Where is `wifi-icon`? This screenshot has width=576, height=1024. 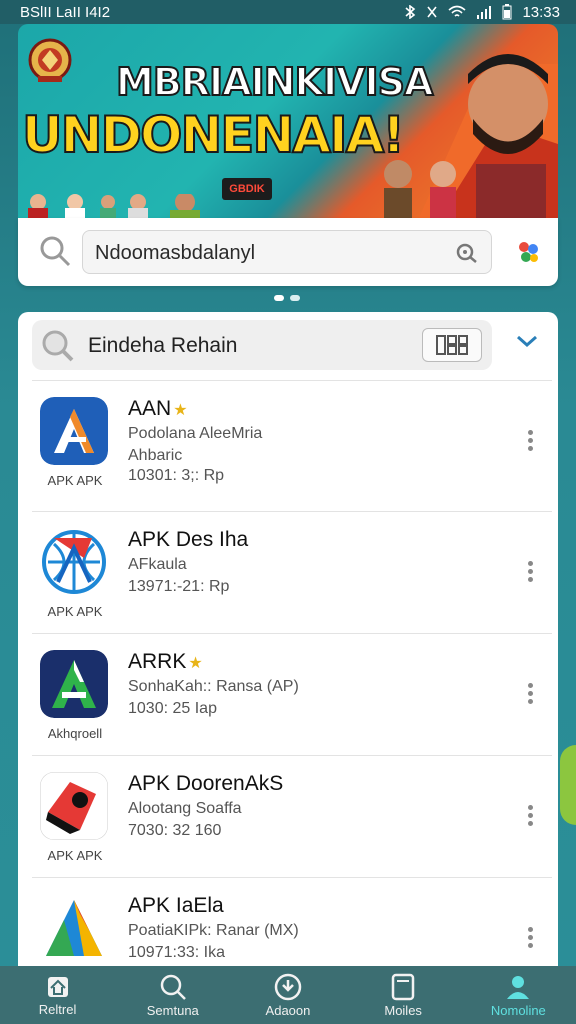 wifi-icon is located at coordinates (457, 11).